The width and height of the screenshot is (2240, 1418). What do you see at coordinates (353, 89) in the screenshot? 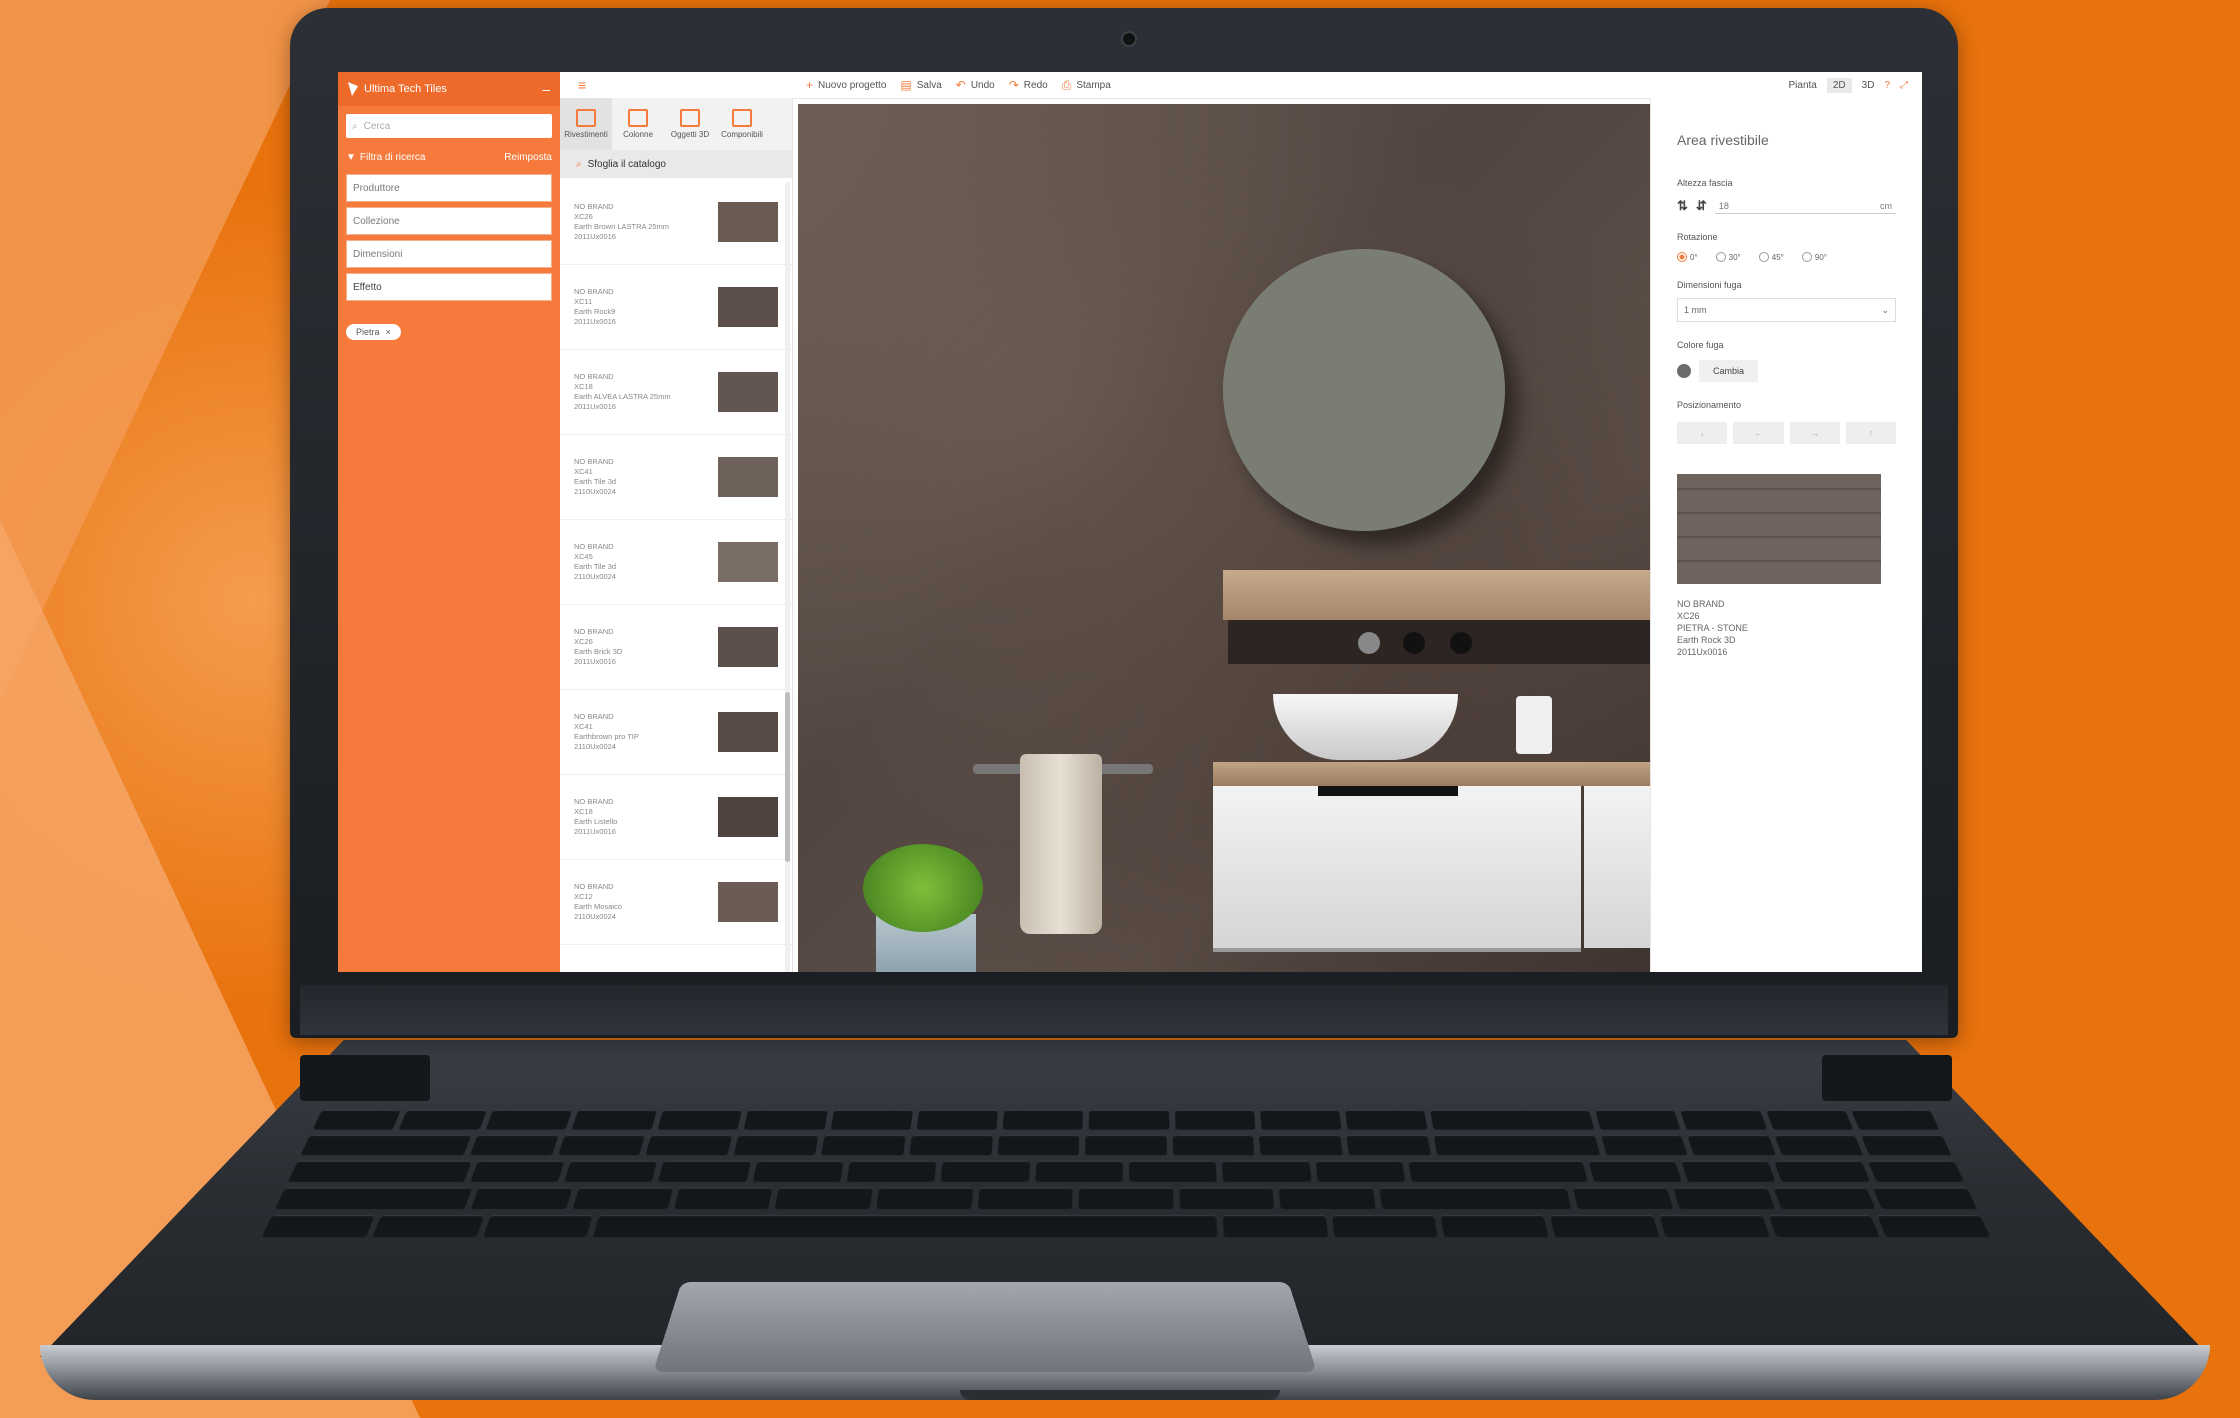
I see `app-logo-icon` at bounding box center [353, 89].